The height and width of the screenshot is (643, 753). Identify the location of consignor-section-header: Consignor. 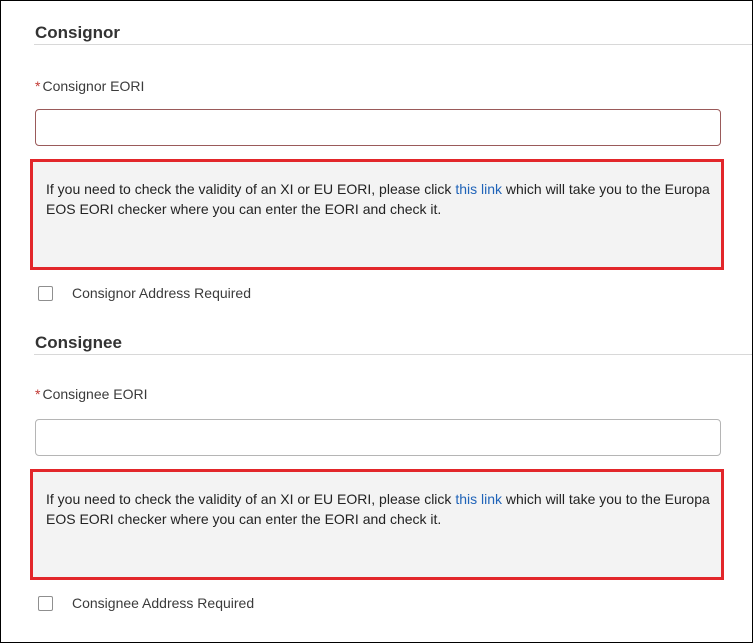
(393, 34).